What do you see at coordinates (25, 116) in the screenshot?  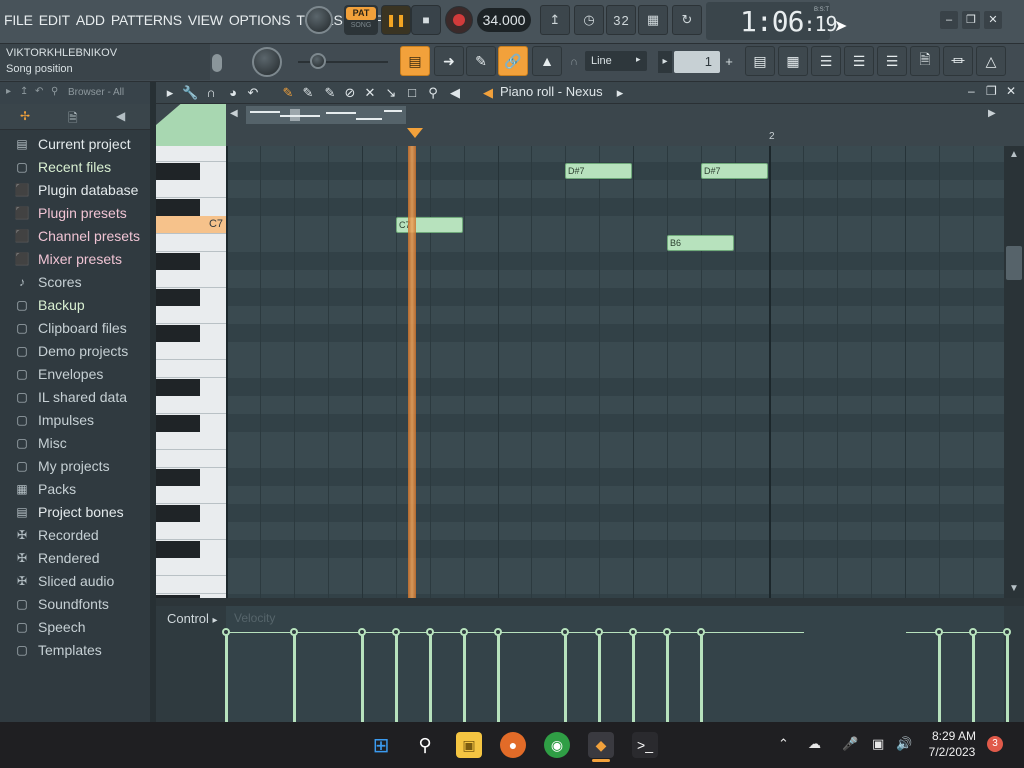 I see `tab-all-icon: ✢` at bounding box center [25, 116].